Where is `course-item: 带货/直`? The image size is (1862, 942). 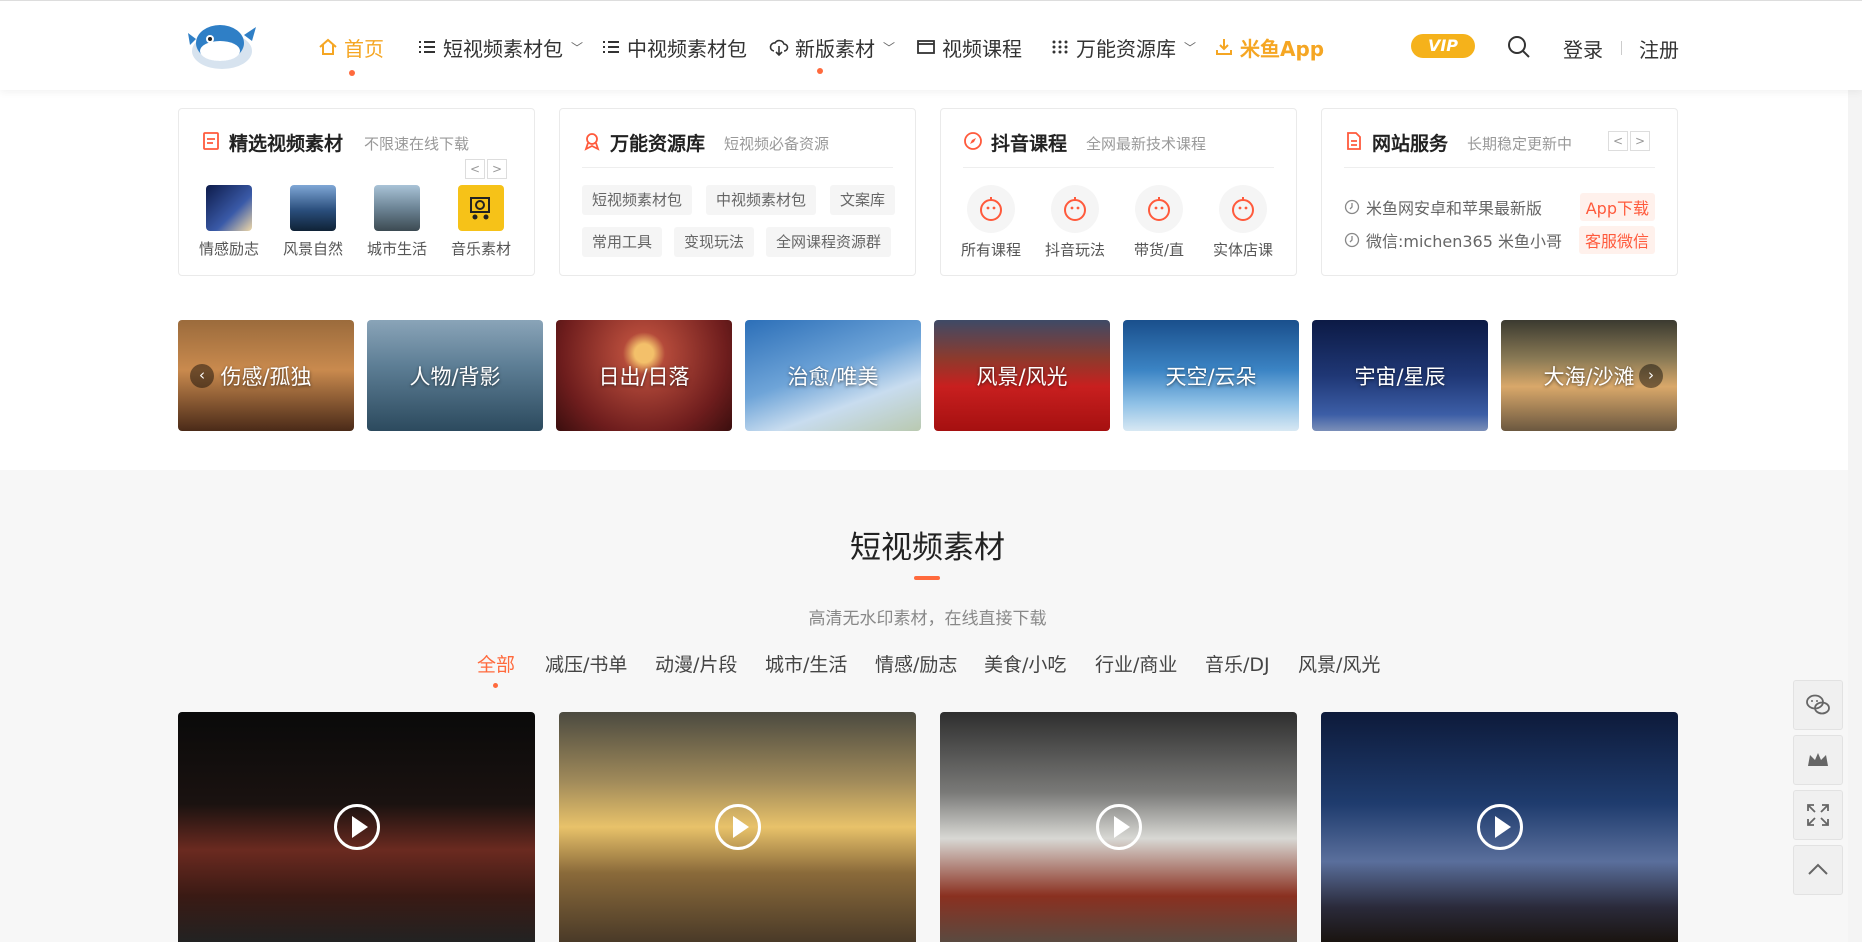
course-item: 带货/直 is located at coordinates (1159, 222).